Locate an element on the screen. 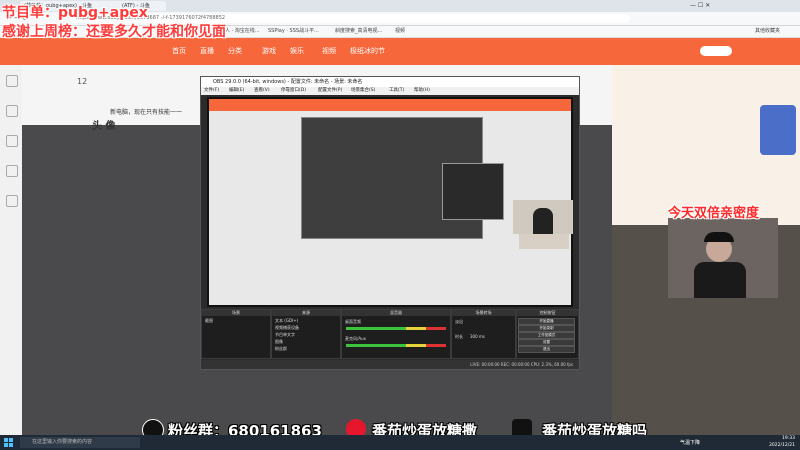 The width and height of the screenshot is (800, 450). event-banner is located at coordinates (778, 130).